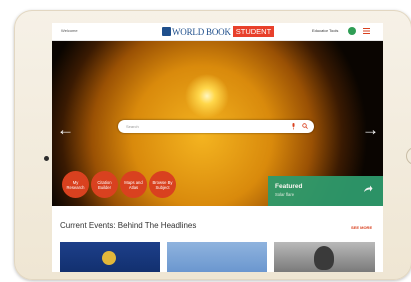  I want to click on quick-link-maps-atlas: Maps and Atlas, so click(133, 184).